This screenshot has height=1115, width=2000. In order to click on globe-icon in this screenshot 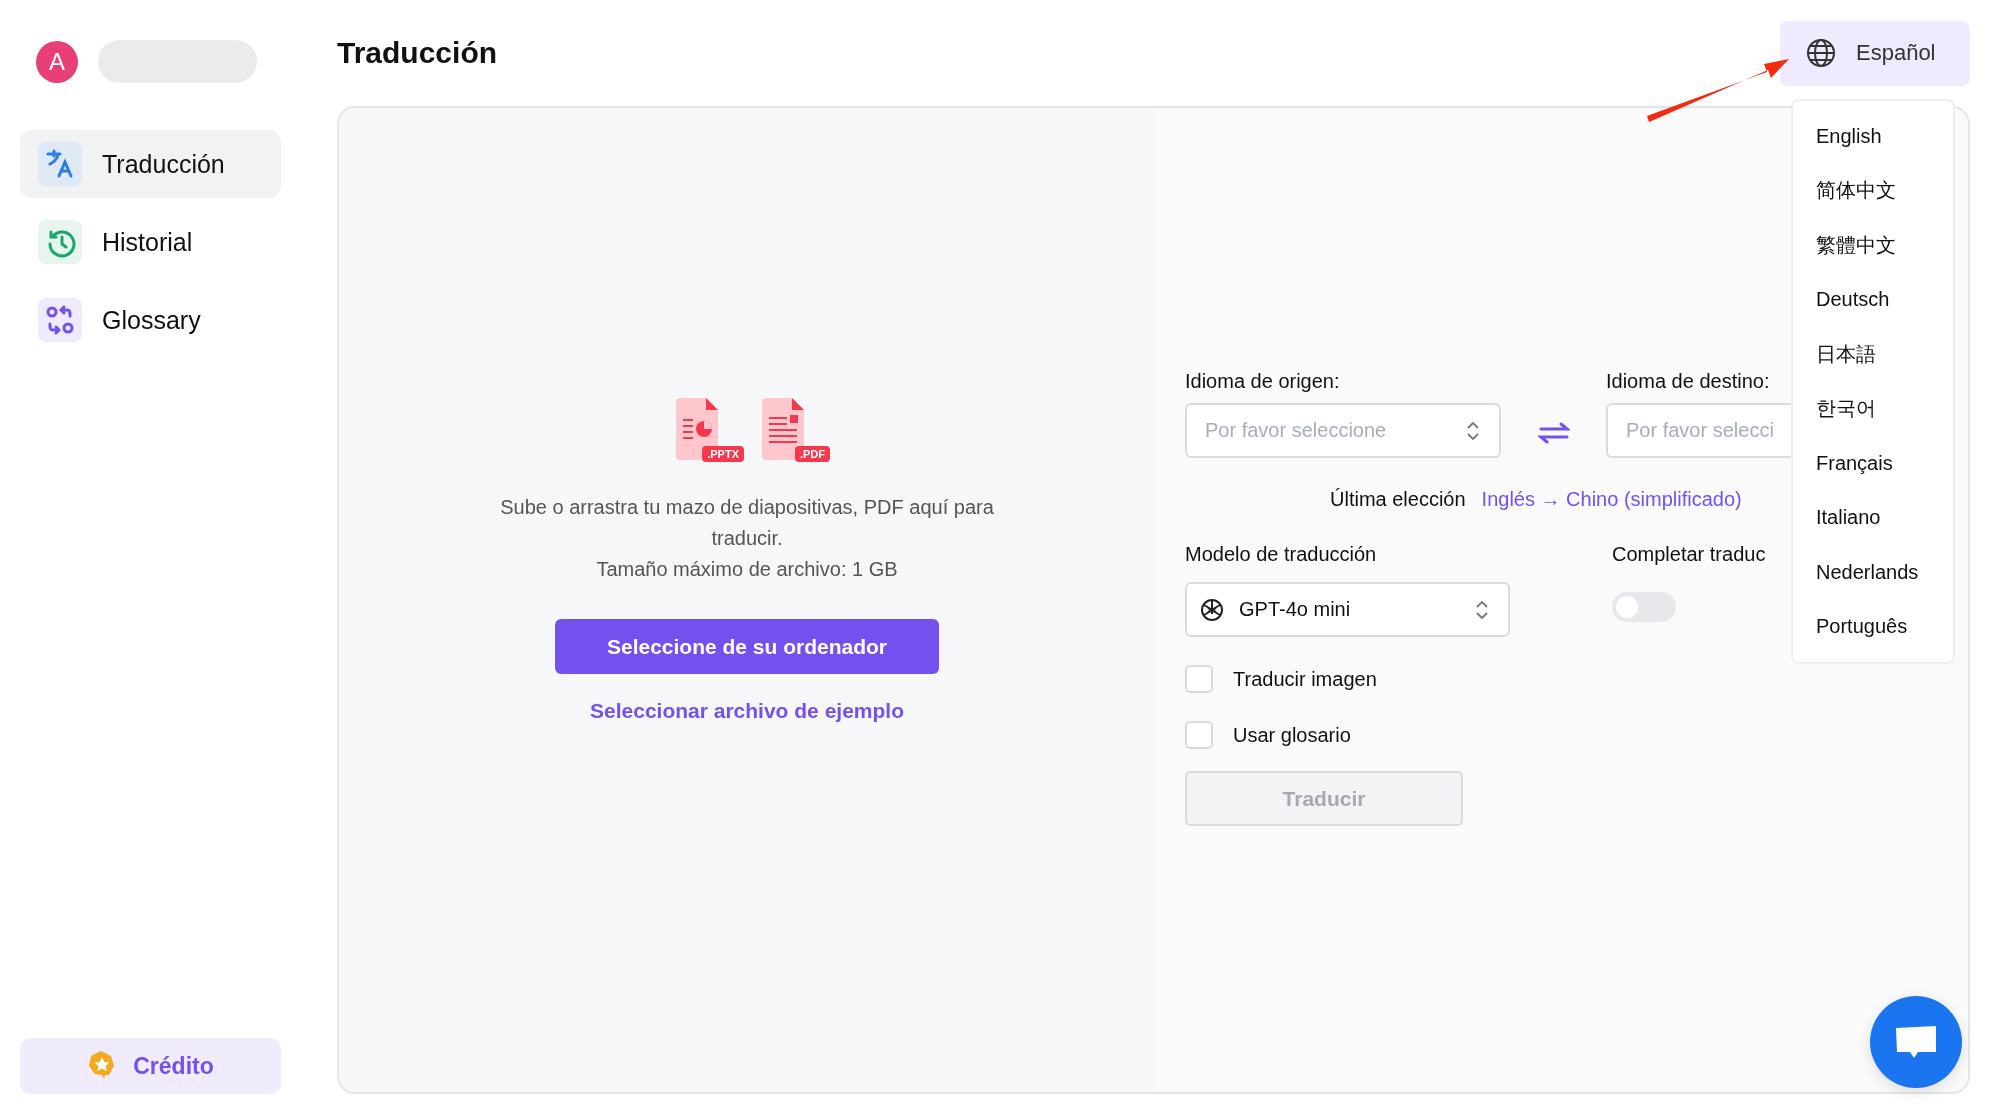, I will do `click(1821, 53)`.